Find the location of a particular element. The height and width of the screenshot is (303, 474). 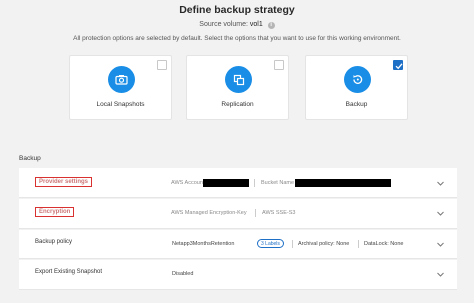

provider-settings-label: Provider settings is located at coordinates (64, 182).